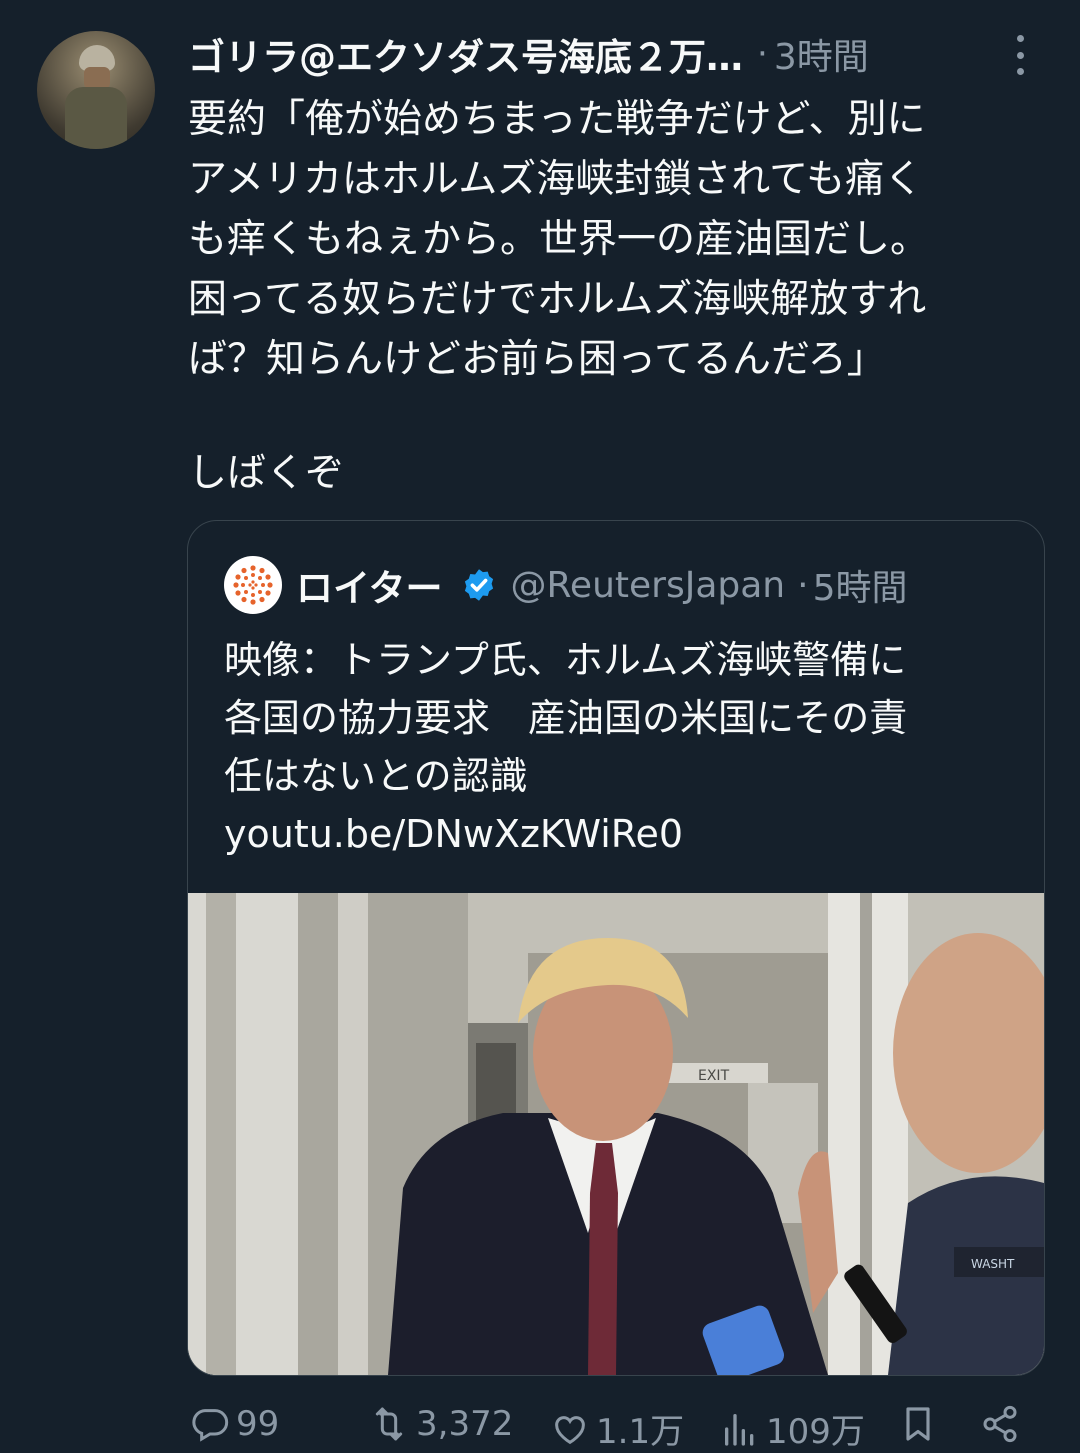 The image size is (1080, 1453). Describe the element at coordinates (624, 834) in the screenshot. I see `quoted-link: youtu.be/DNwXzKWiRe0` at that location.